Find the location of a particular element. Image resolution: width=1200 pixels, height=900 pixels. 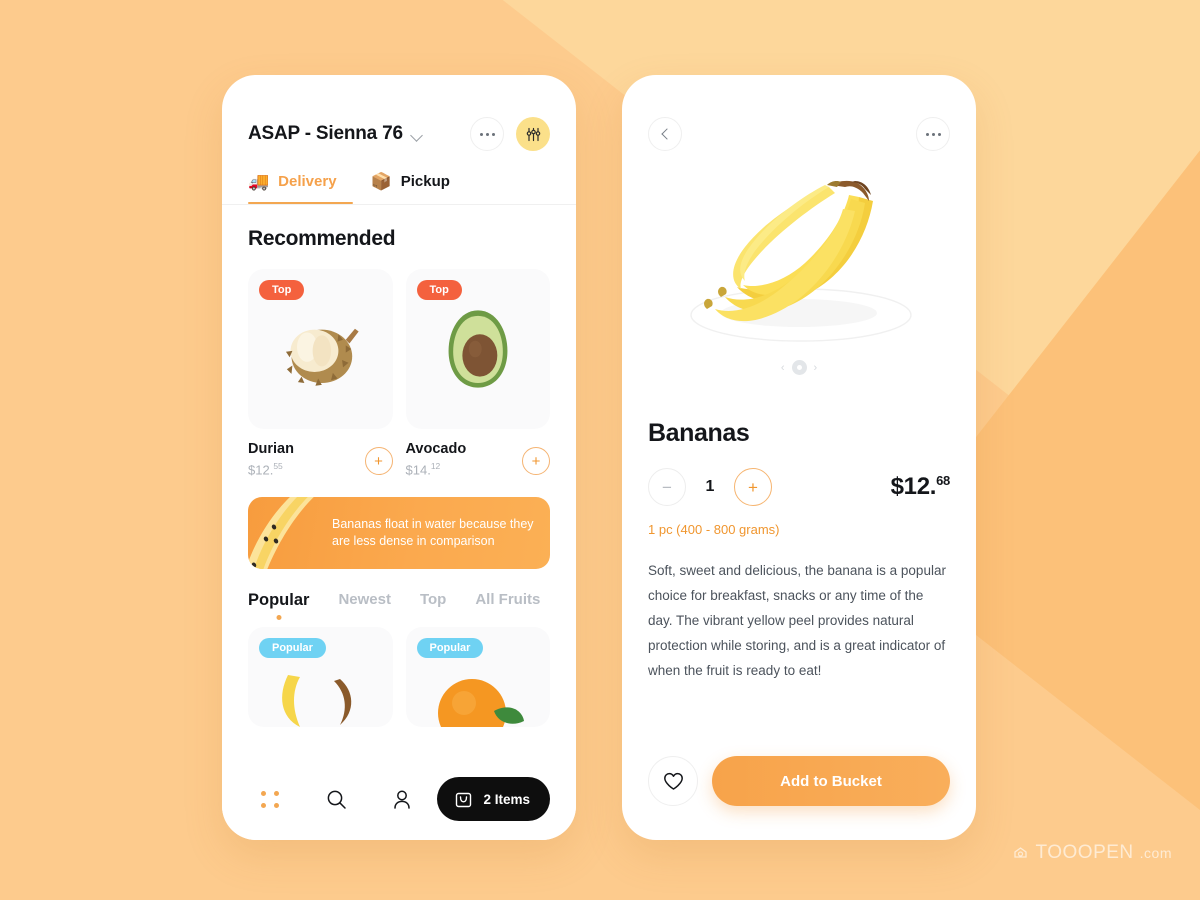

back-button is located at coordinates (665, 134).